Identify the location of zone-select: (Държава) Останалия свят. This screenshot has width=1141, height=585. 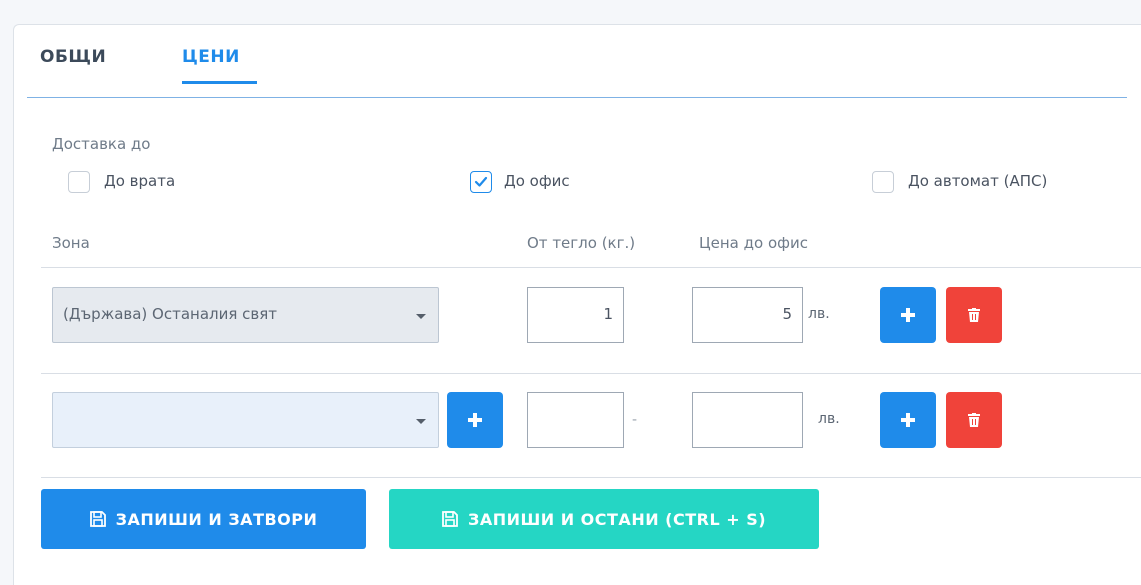
(245, 315).